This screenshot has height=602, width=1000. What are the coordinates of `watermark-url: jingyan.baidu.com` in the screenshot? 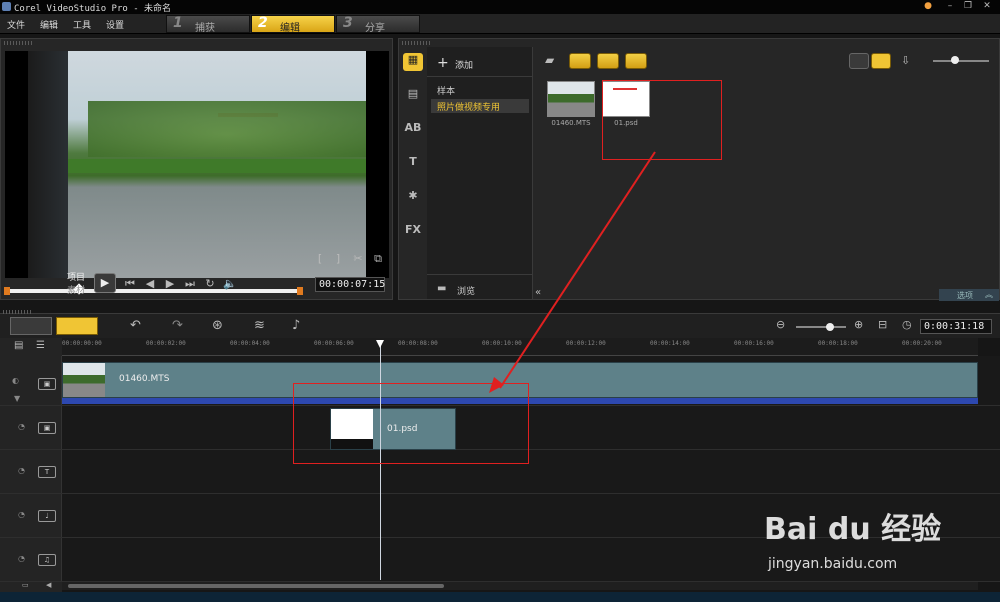 It's located at (833, 564).